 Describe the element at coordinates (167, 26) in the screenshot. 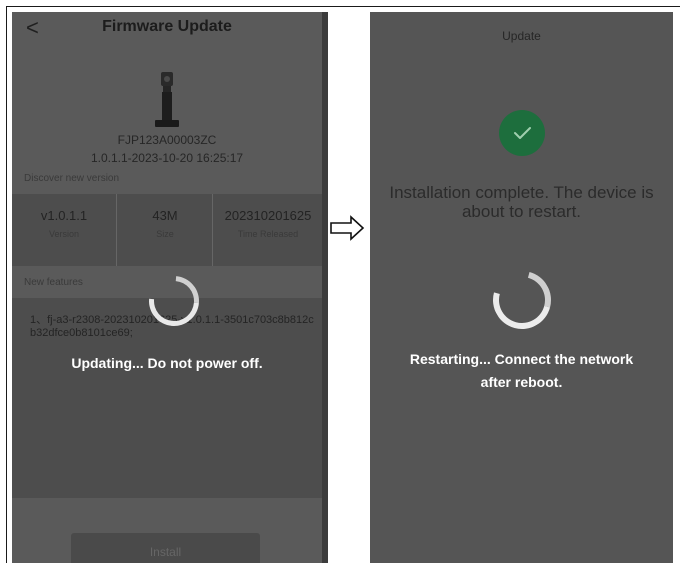

I see `page-title: Firmware Update` at that location.